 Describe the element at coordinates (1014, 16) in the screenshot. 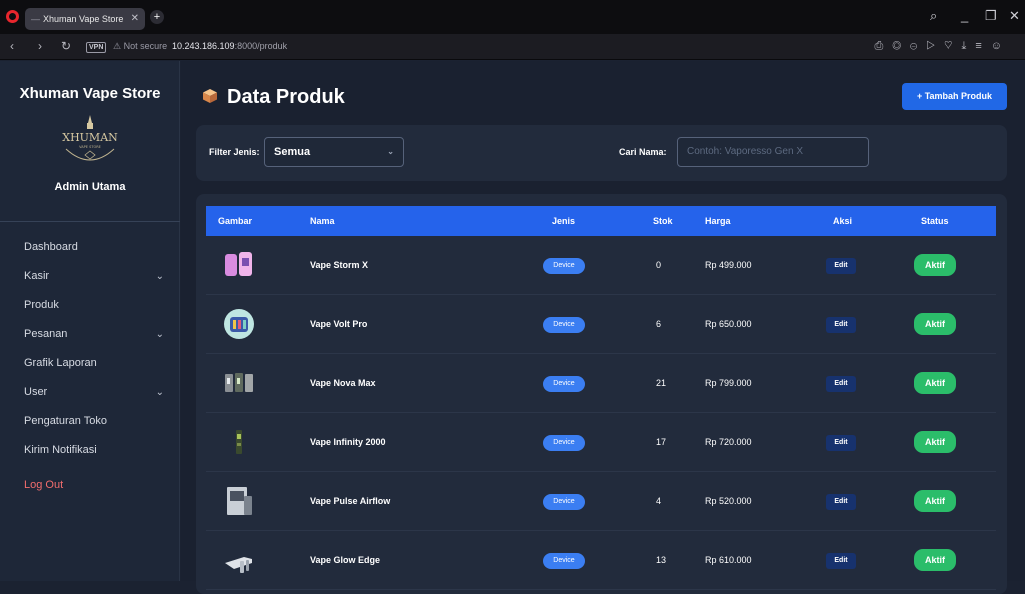

I see `close-icon: ✕` at that location.